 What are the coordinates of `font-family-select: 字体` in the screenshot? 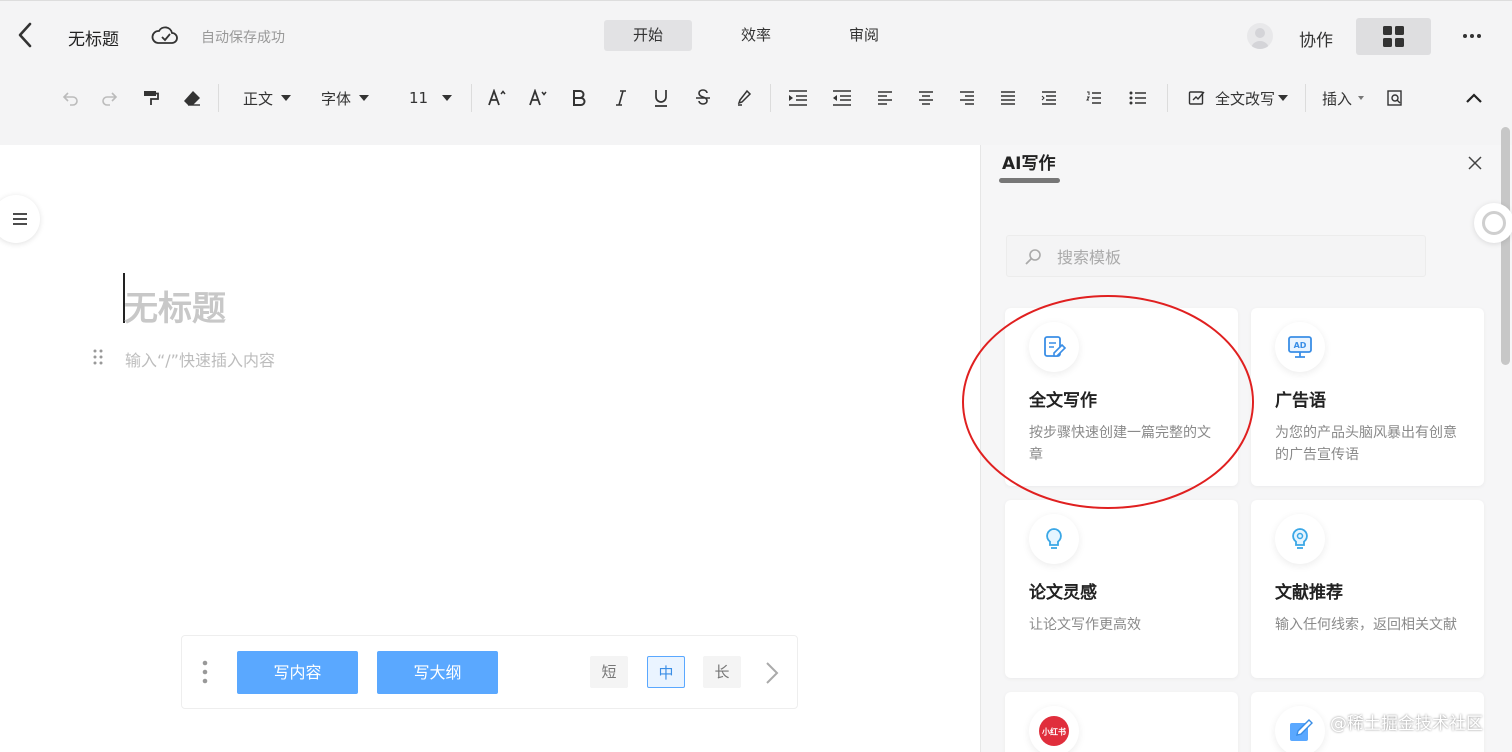 It's located at (345, 98).